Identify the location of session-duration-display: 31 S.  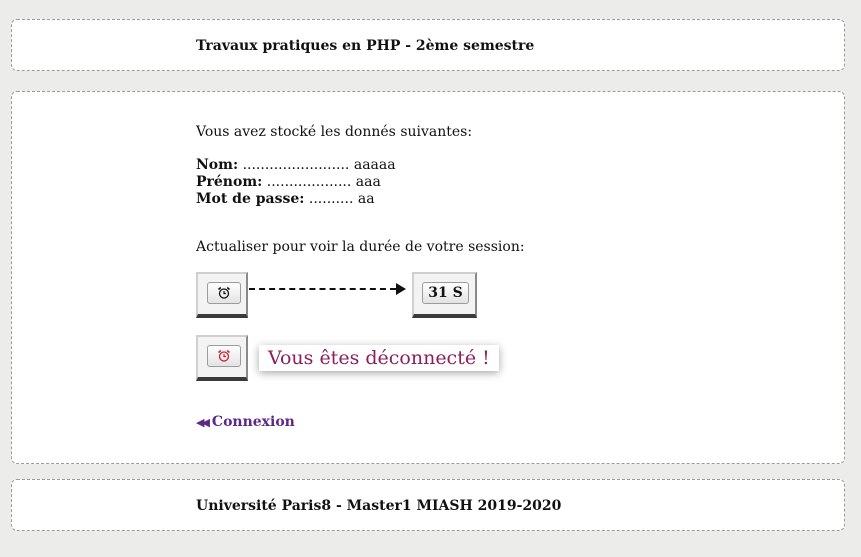
(444, 295).